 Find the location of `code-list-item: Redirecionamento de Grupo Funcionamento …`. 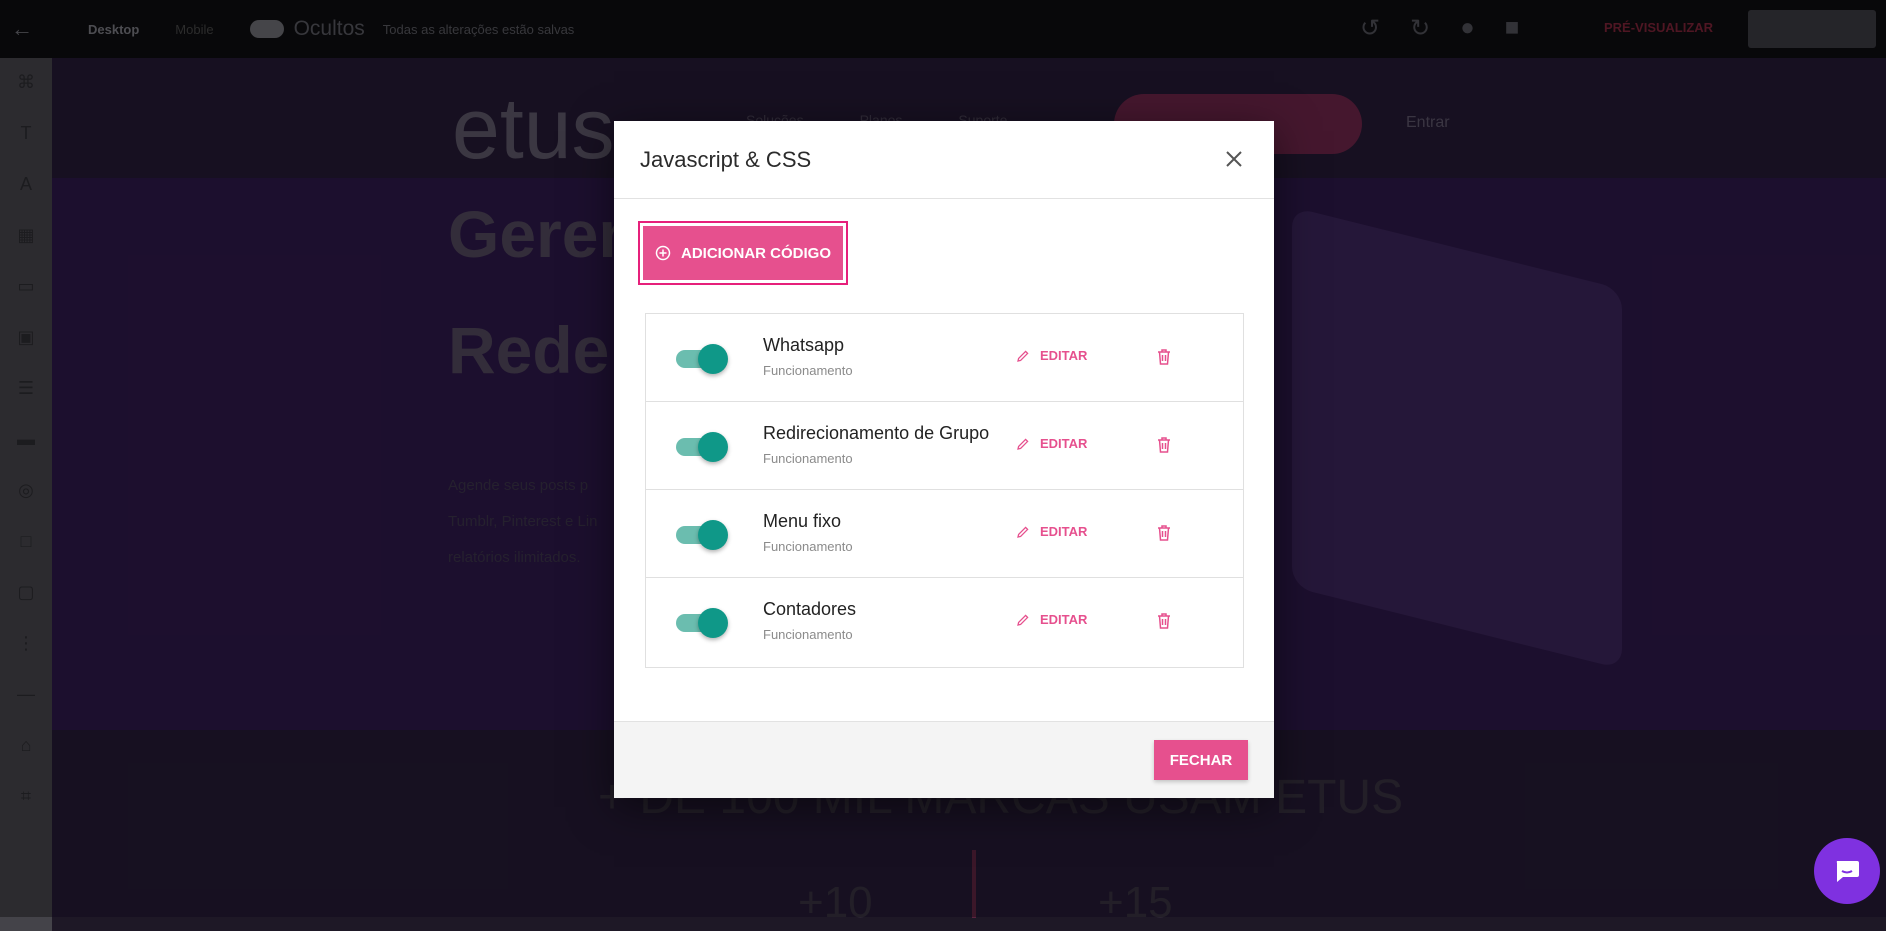

code-list-item: Redirecionamento de Grupo Funcionamento … is located at coordinates (944, 446).